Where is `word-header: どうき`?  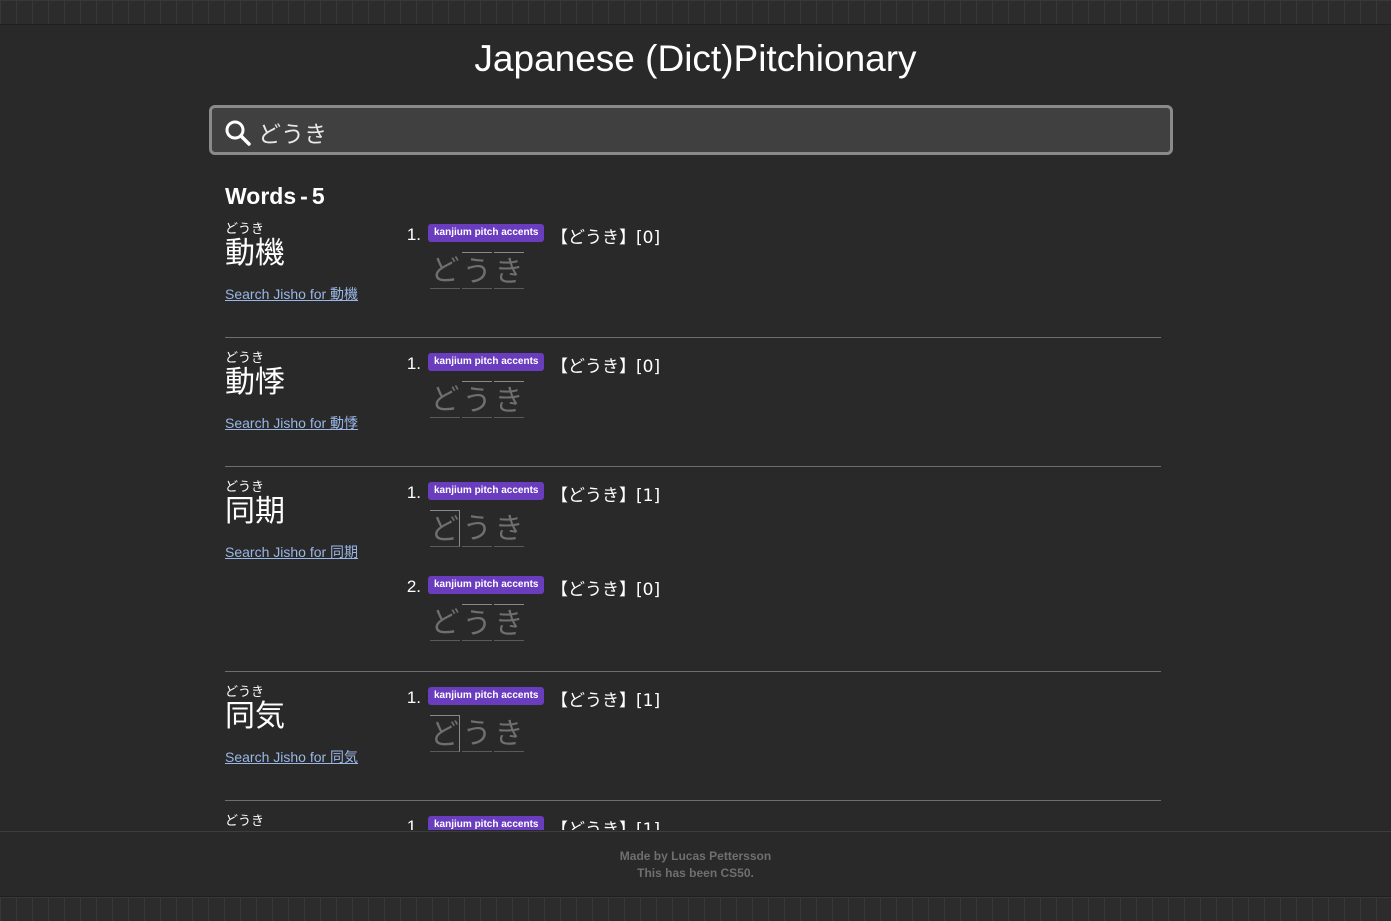 word-header: どうき is located at coordinates (310, 822).